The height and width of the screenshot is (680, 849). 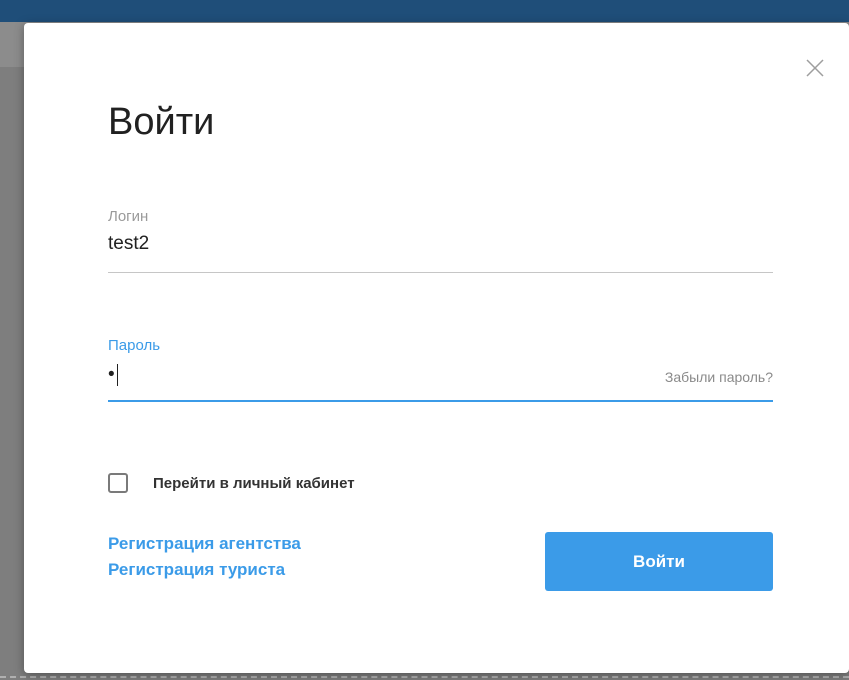 What do you see at coordinates (440, 401) in the screenshot?
I see `password-underline` at bounding box center [440, 401].